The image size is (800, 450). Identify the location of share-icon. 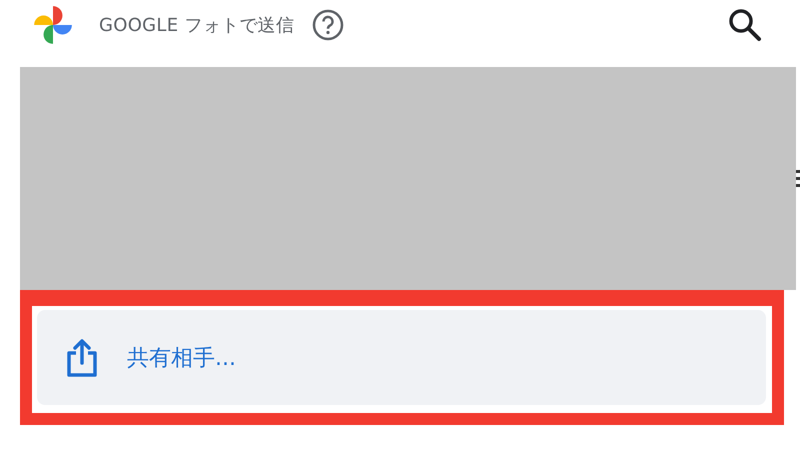
(82, 358).